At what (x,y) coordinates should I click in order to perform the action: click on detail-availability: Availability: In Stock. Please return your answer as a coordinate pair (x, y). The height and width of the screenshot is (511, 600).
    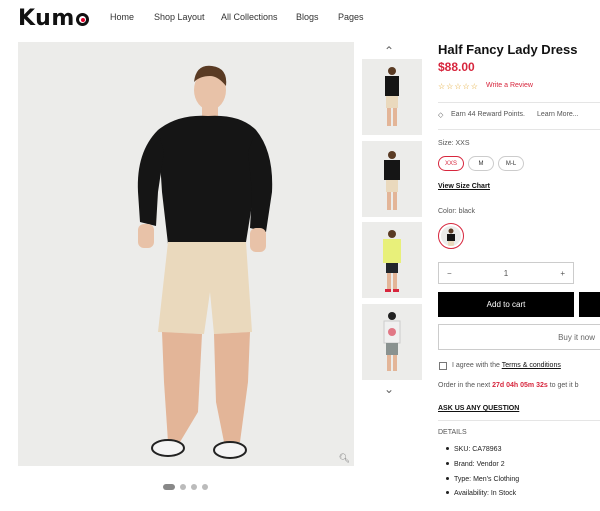
    Looking at the image, I should click on (481, 493).